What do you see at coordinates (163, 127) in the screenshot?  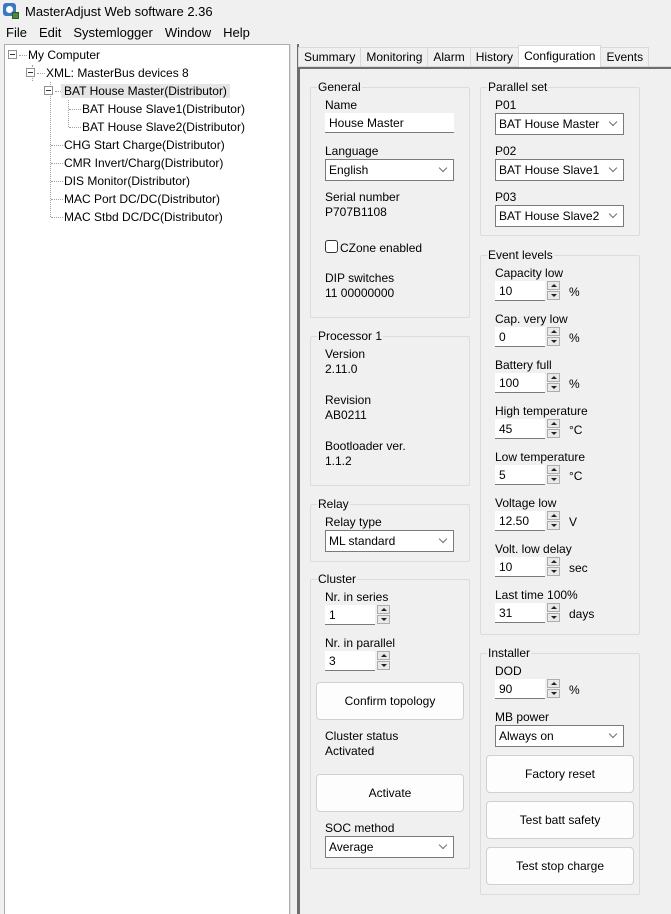 I see `tree-node-bat-house-slave2: BAT House Slave2(Distributor)` at bounding box center [163, 127].